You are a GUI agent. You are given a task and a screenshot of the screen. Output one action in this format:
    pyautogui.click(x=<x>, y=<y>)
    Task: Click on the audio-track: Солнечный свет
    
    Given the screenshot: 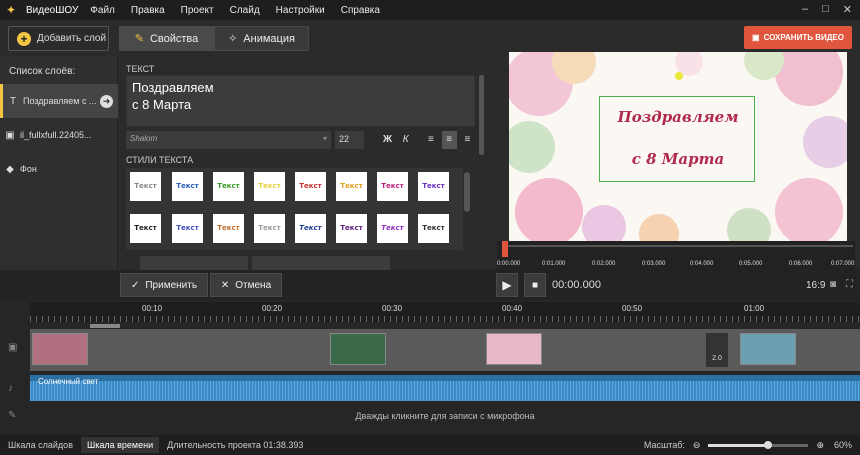 What is the action you would take?
    pyautogui.click(x=445, y=388)
    